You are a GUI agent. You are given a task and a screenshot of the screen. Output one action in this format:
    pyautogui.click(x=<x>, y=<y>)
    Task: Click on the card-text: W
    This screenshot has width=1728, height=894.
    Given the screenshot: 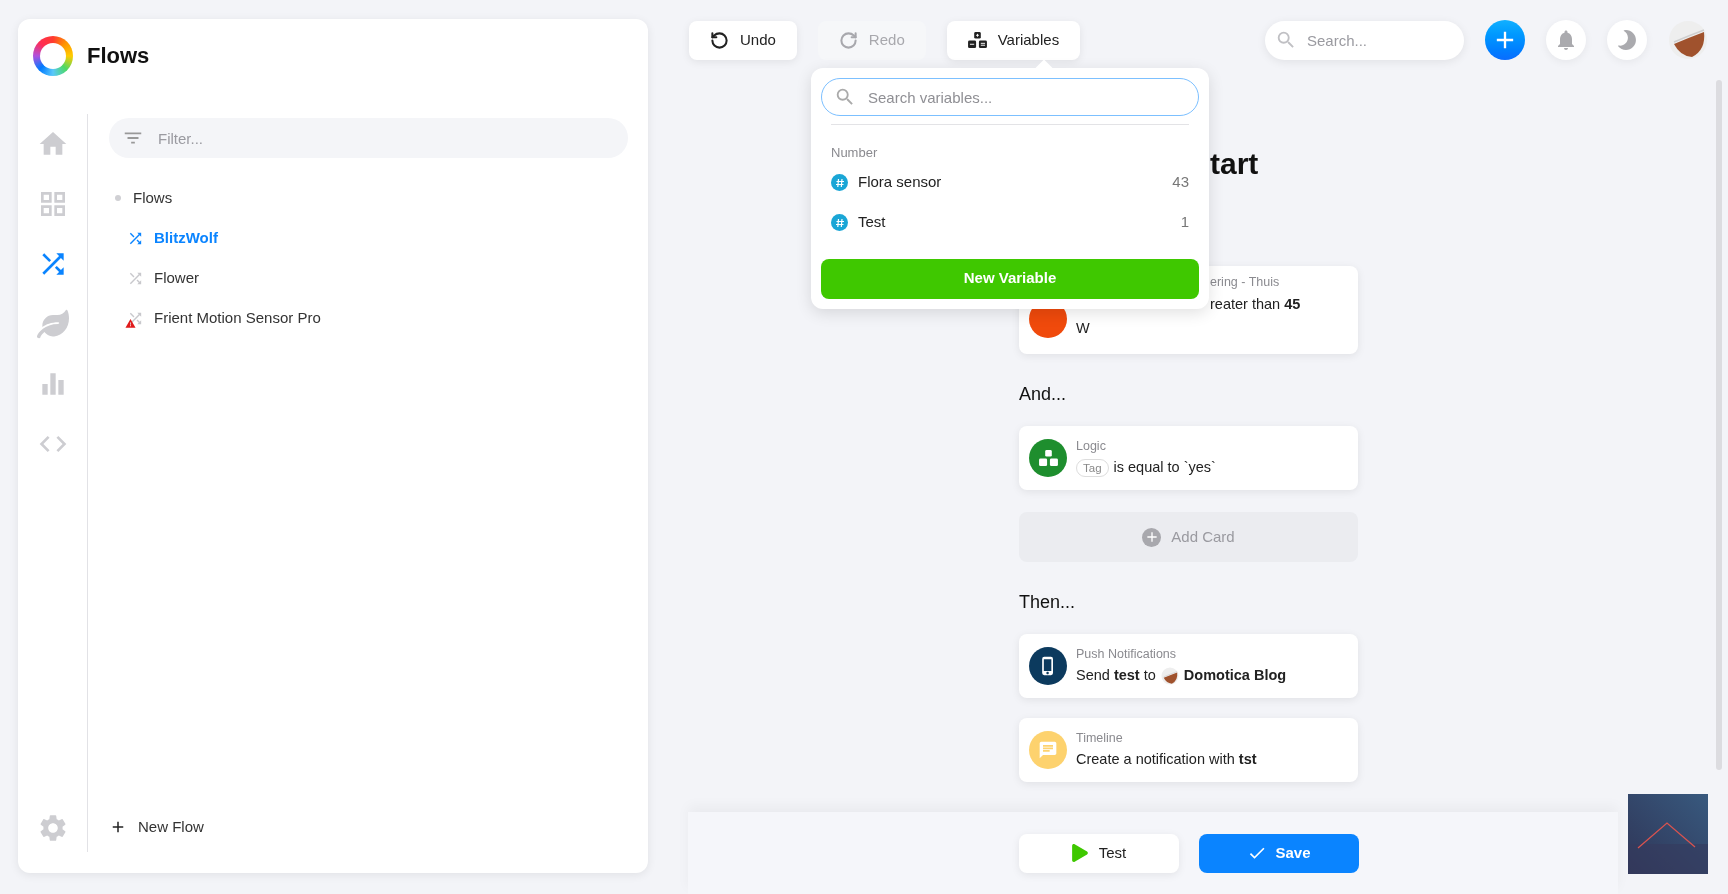 What is the action you would take?
    pyautogui.click(x=1083, y=328)
    